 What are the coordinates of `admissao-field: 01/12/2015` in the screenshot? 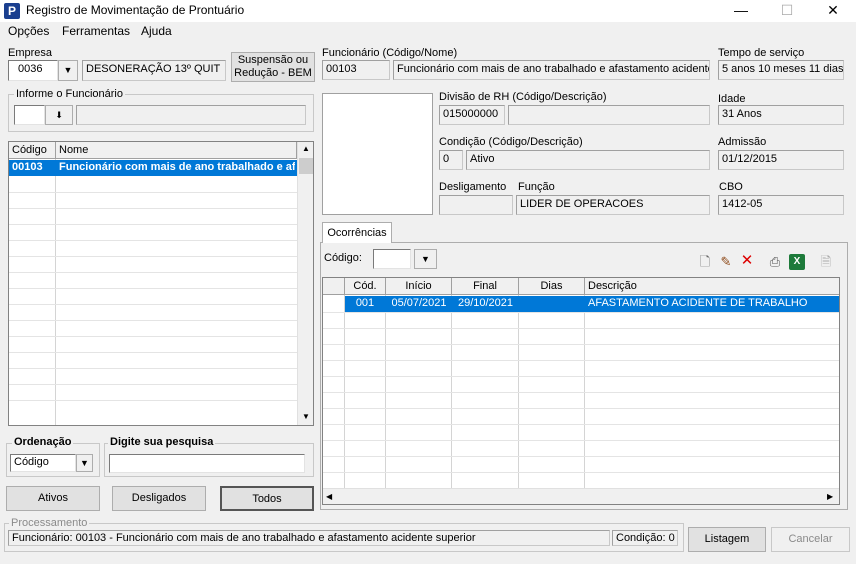 It's located at (781, 160).